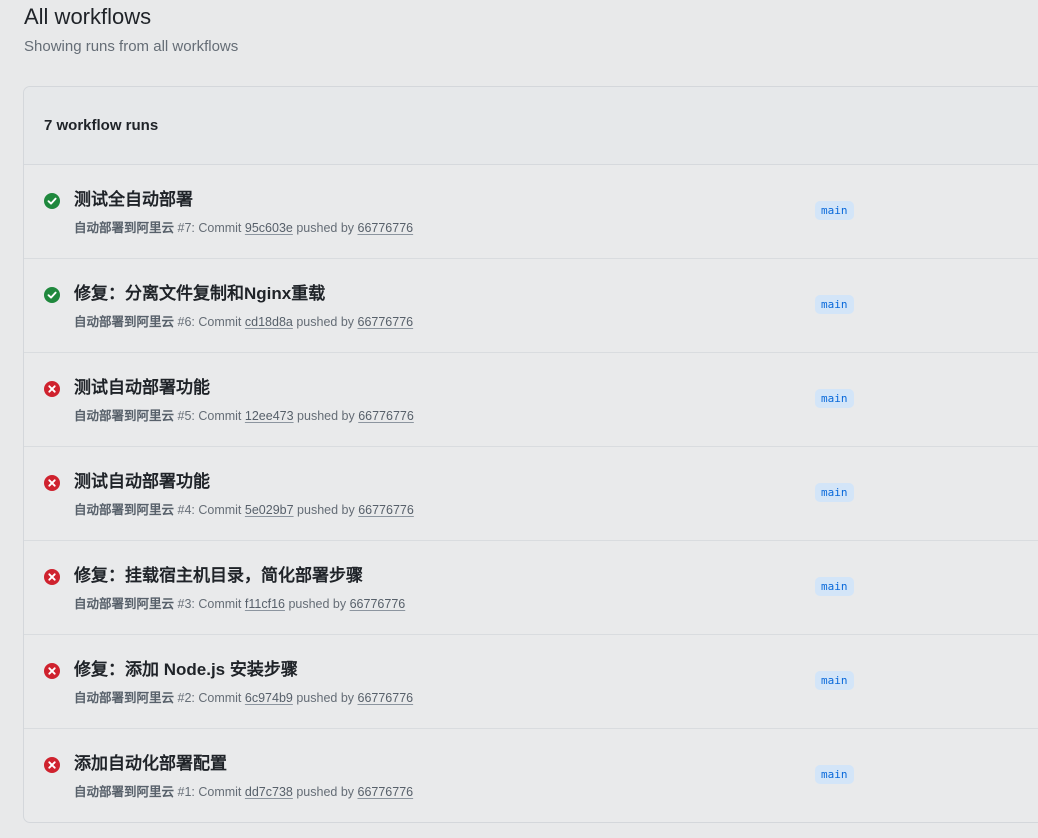 The image size is (1038, 838). I want to click on run-title: 添加自动化部署配置, so click(150, 764).